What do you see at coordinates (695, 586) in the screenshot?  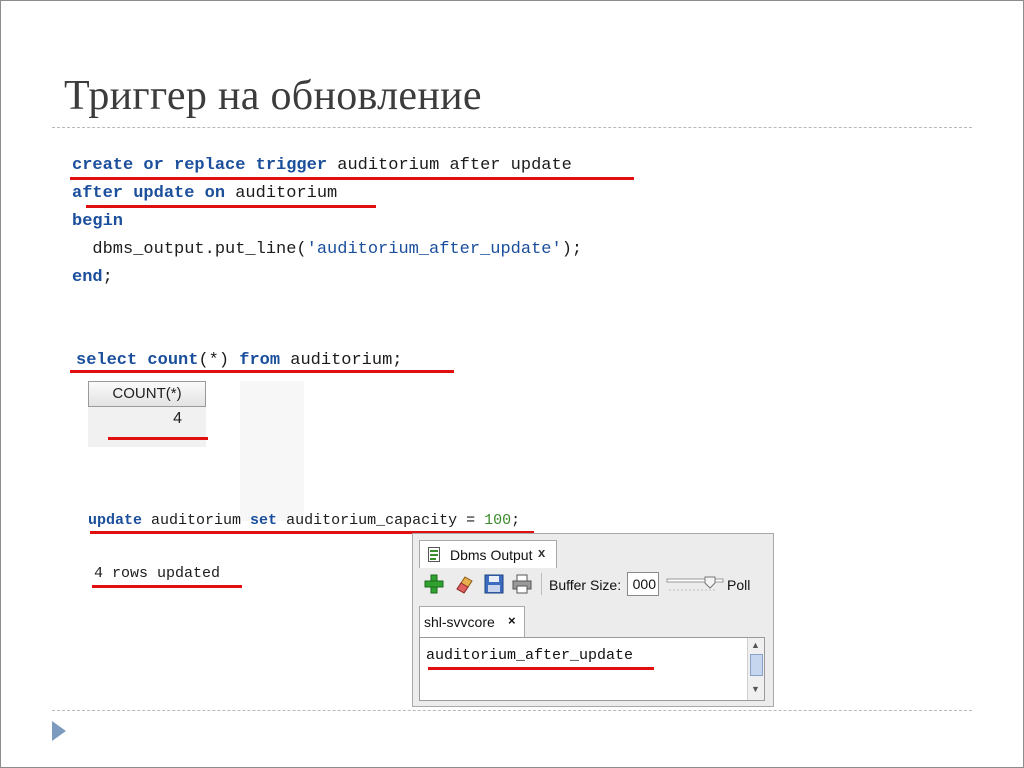 I see `poll-slider` at bounding box center [695, 586].